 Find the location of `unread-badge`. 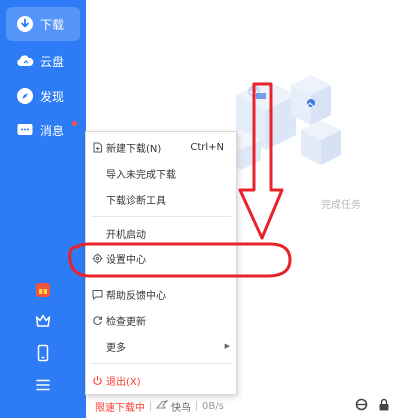

unread-badge is located at coordinates (74, 123).